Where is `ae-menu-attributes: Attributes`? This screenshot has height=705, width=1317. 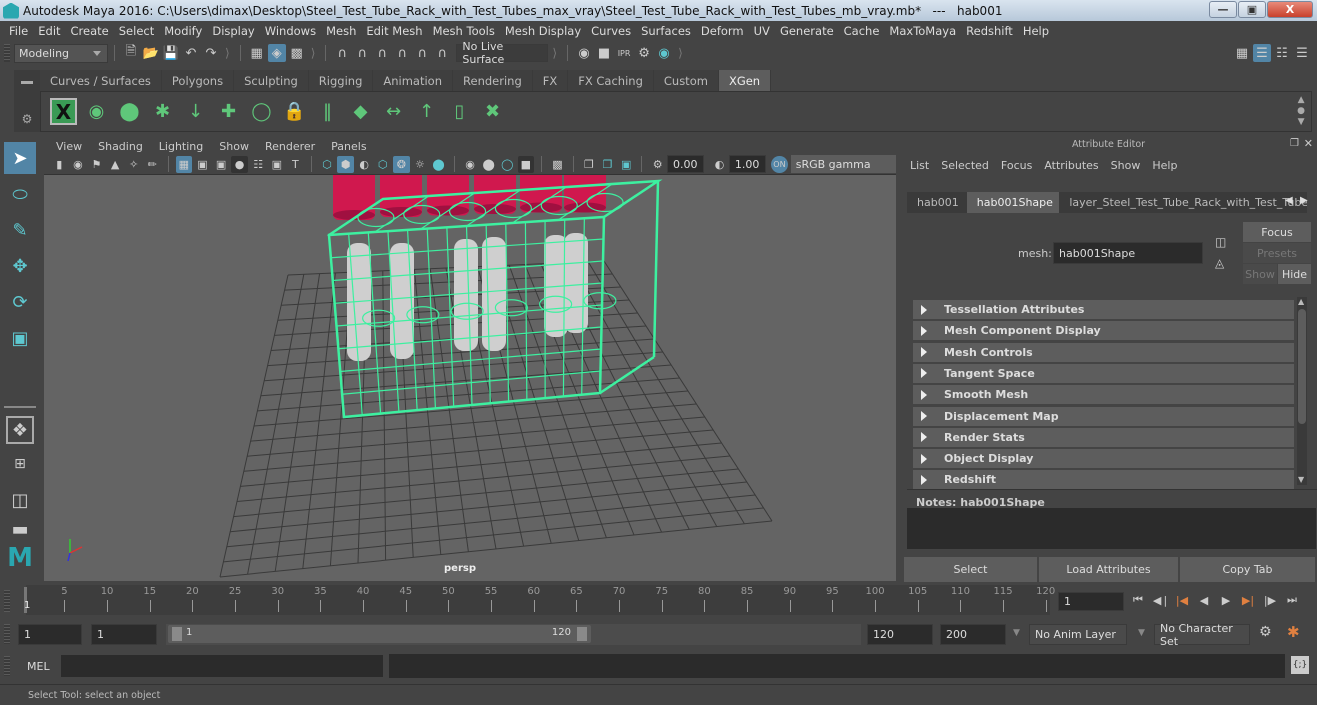 ae-menu-attributes: Attributes is located at coordinates (1071, 165).